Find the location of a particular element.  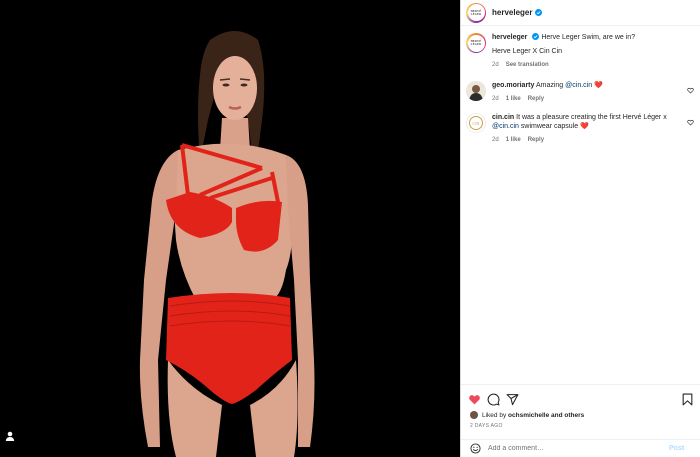

add-comment-input is located at coordinates (575, 448).